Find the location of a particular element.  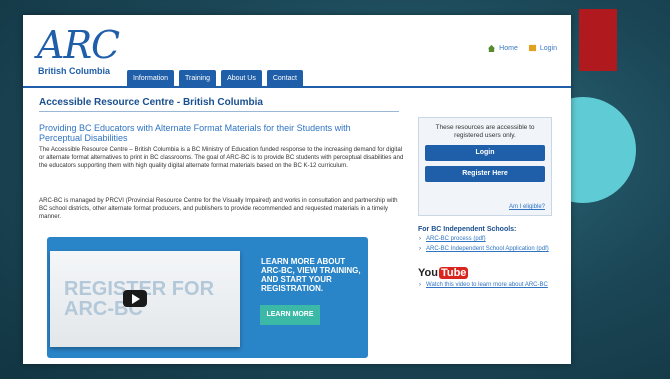

process-pdf-link: ARC-BC process (pdf) is located at coordinates (485, 239).